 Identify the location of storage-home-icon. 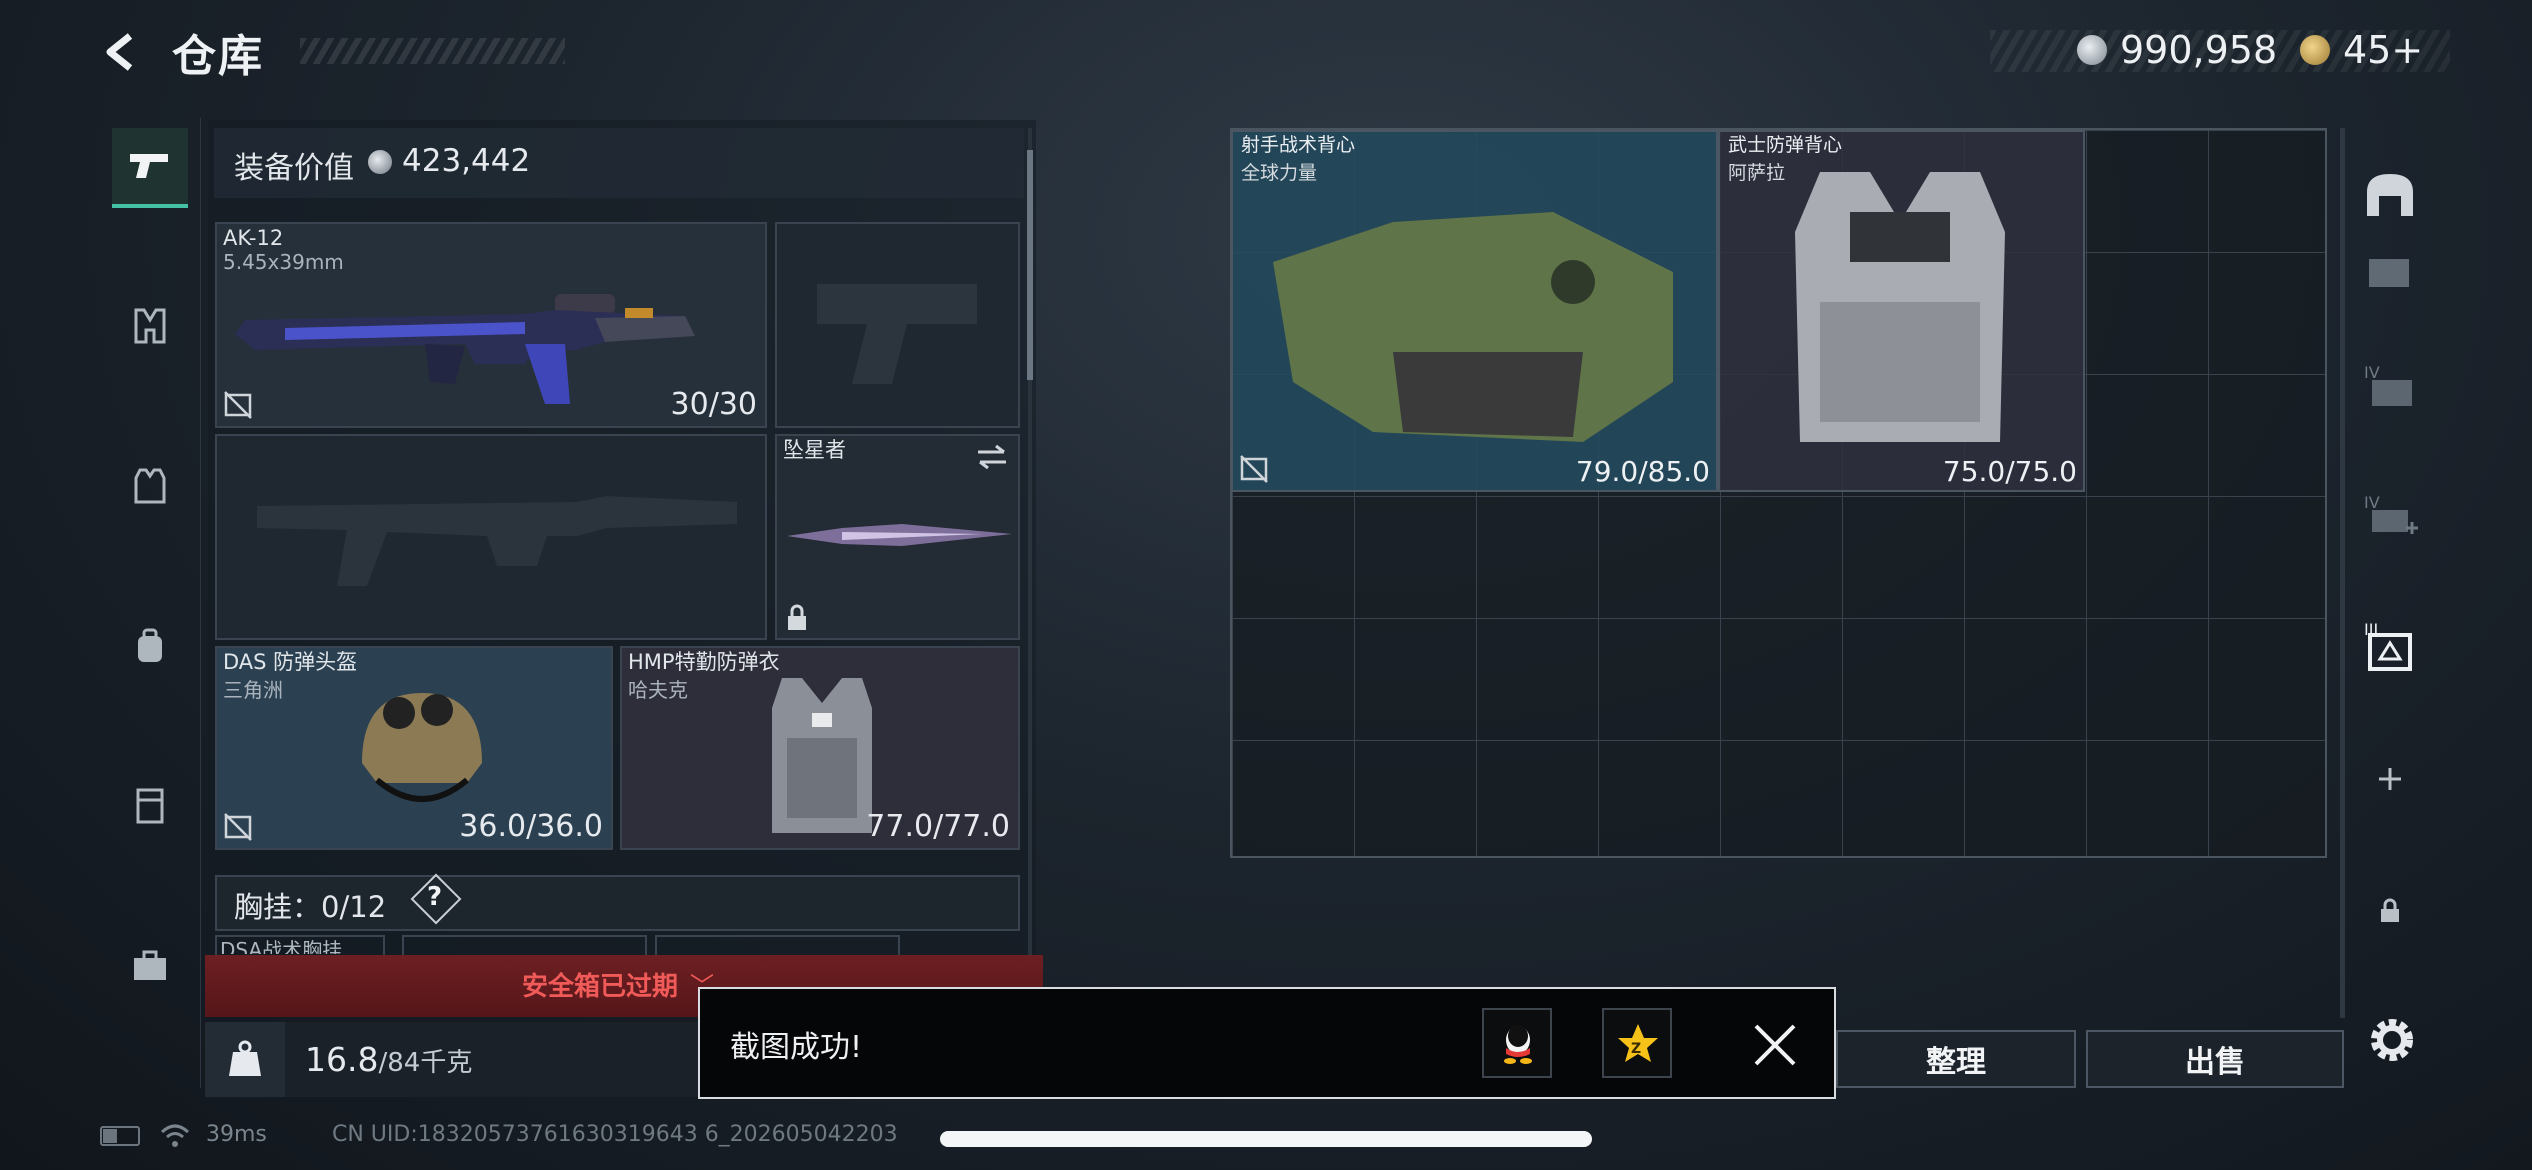
(2390, 195).